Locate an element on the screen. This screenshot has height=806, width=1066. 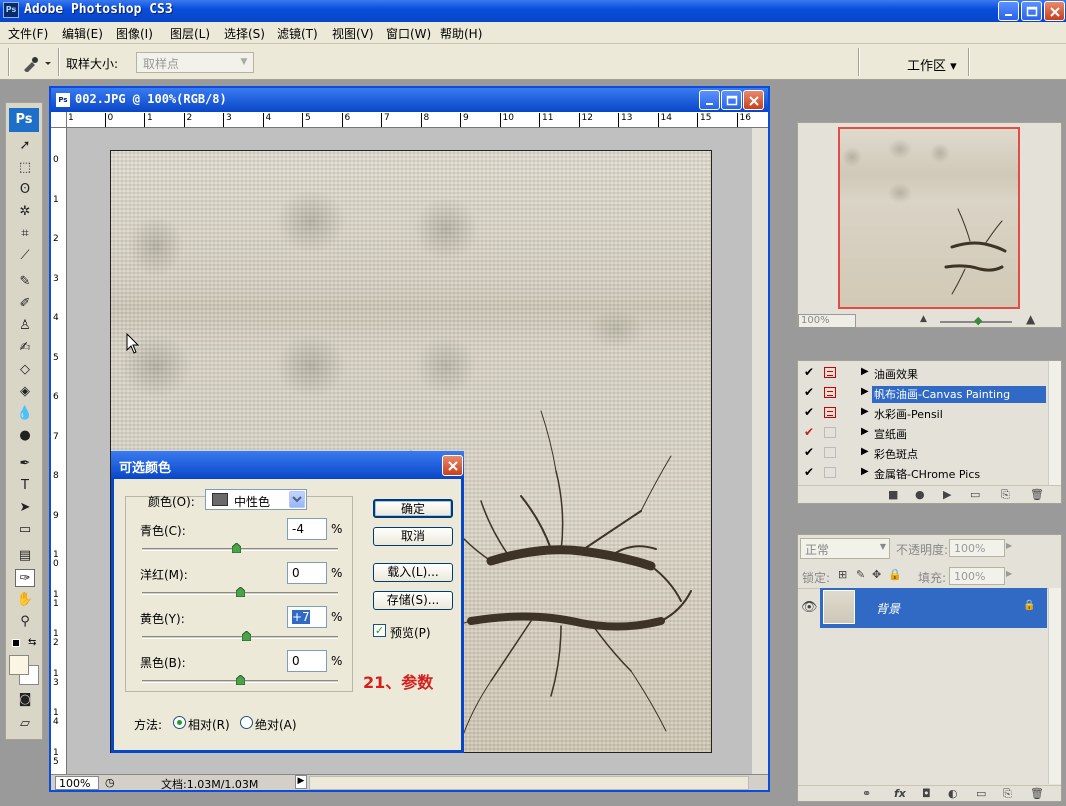
sample-size-select: 取样点 ▼ is located at coordinates (195, 62).